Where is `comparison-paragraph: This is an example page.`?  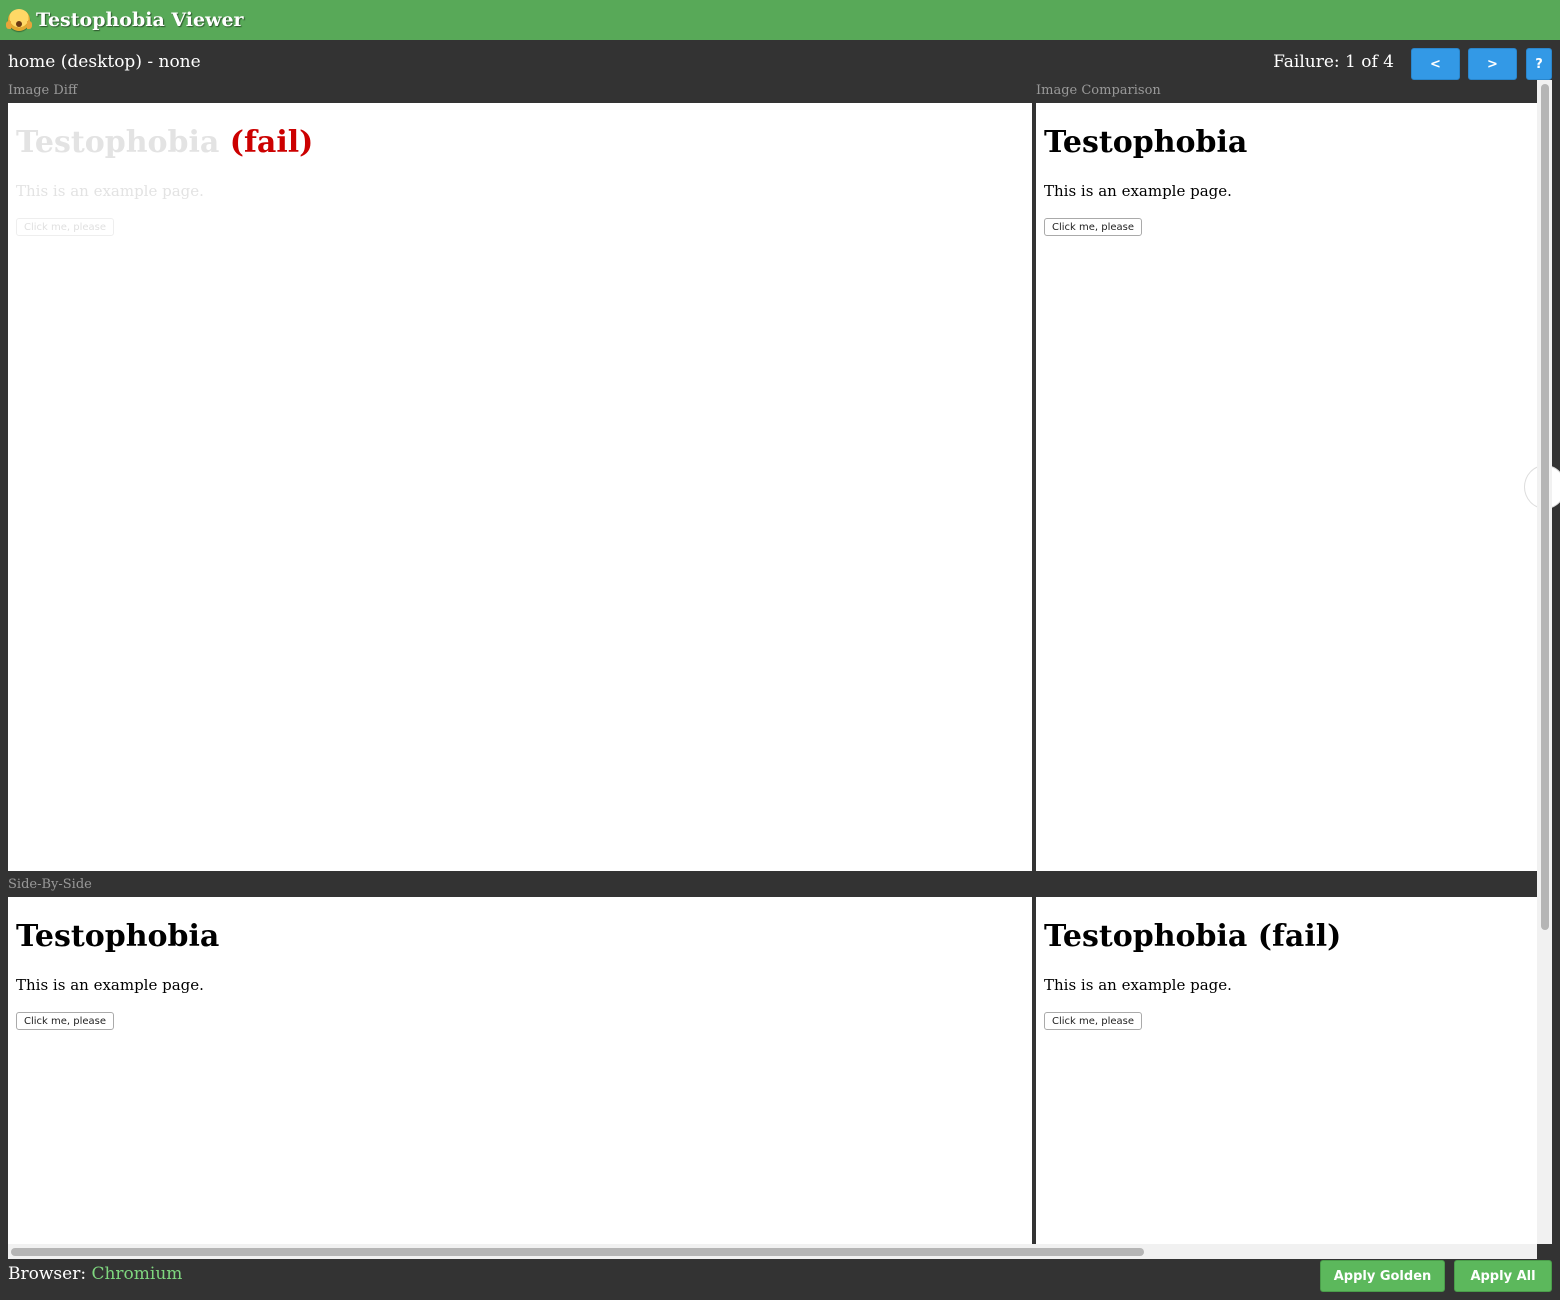 comparison-paragraph: This is an example page. is located at coordinates (1138, 191).